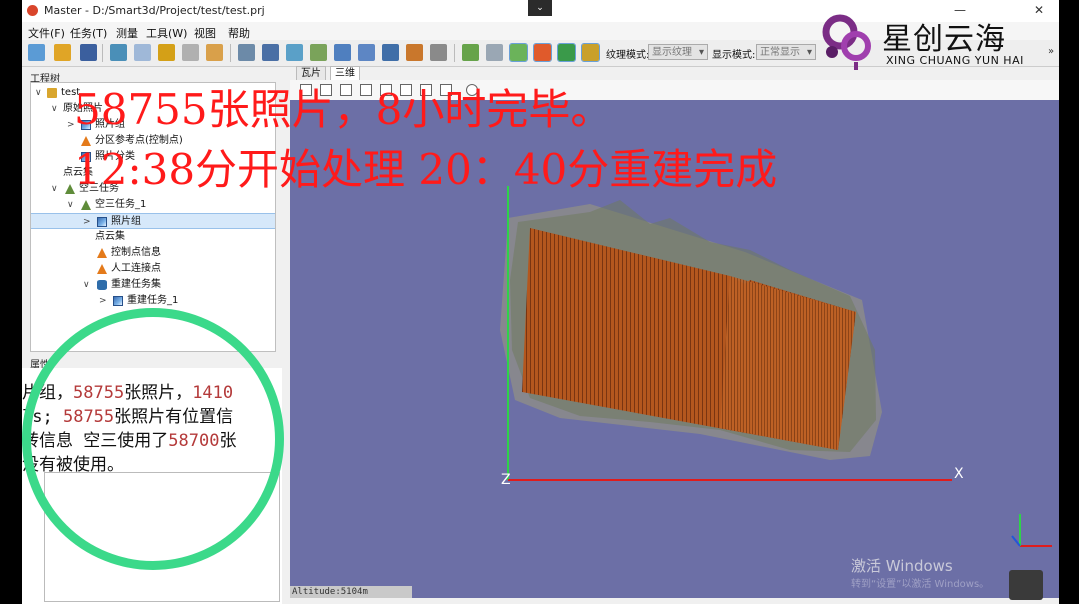  What do you see at coordinates (88, 33) in the screenshot?
I see `menu-task: 任务(T)` at bounding box center [88, 33].